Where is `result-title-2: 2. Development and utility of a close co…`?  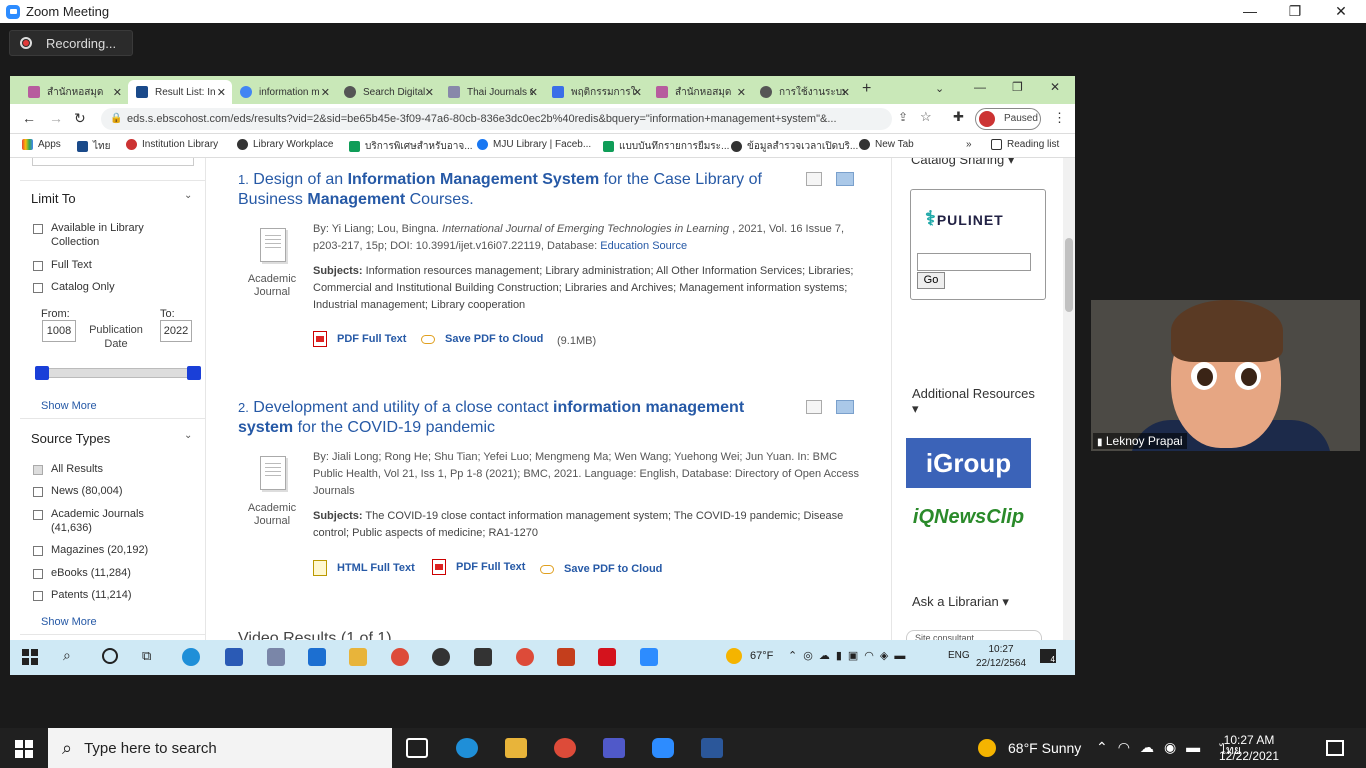 result-title-2: 2. Development and utility of a close co… is located at coordinates (508, 418).